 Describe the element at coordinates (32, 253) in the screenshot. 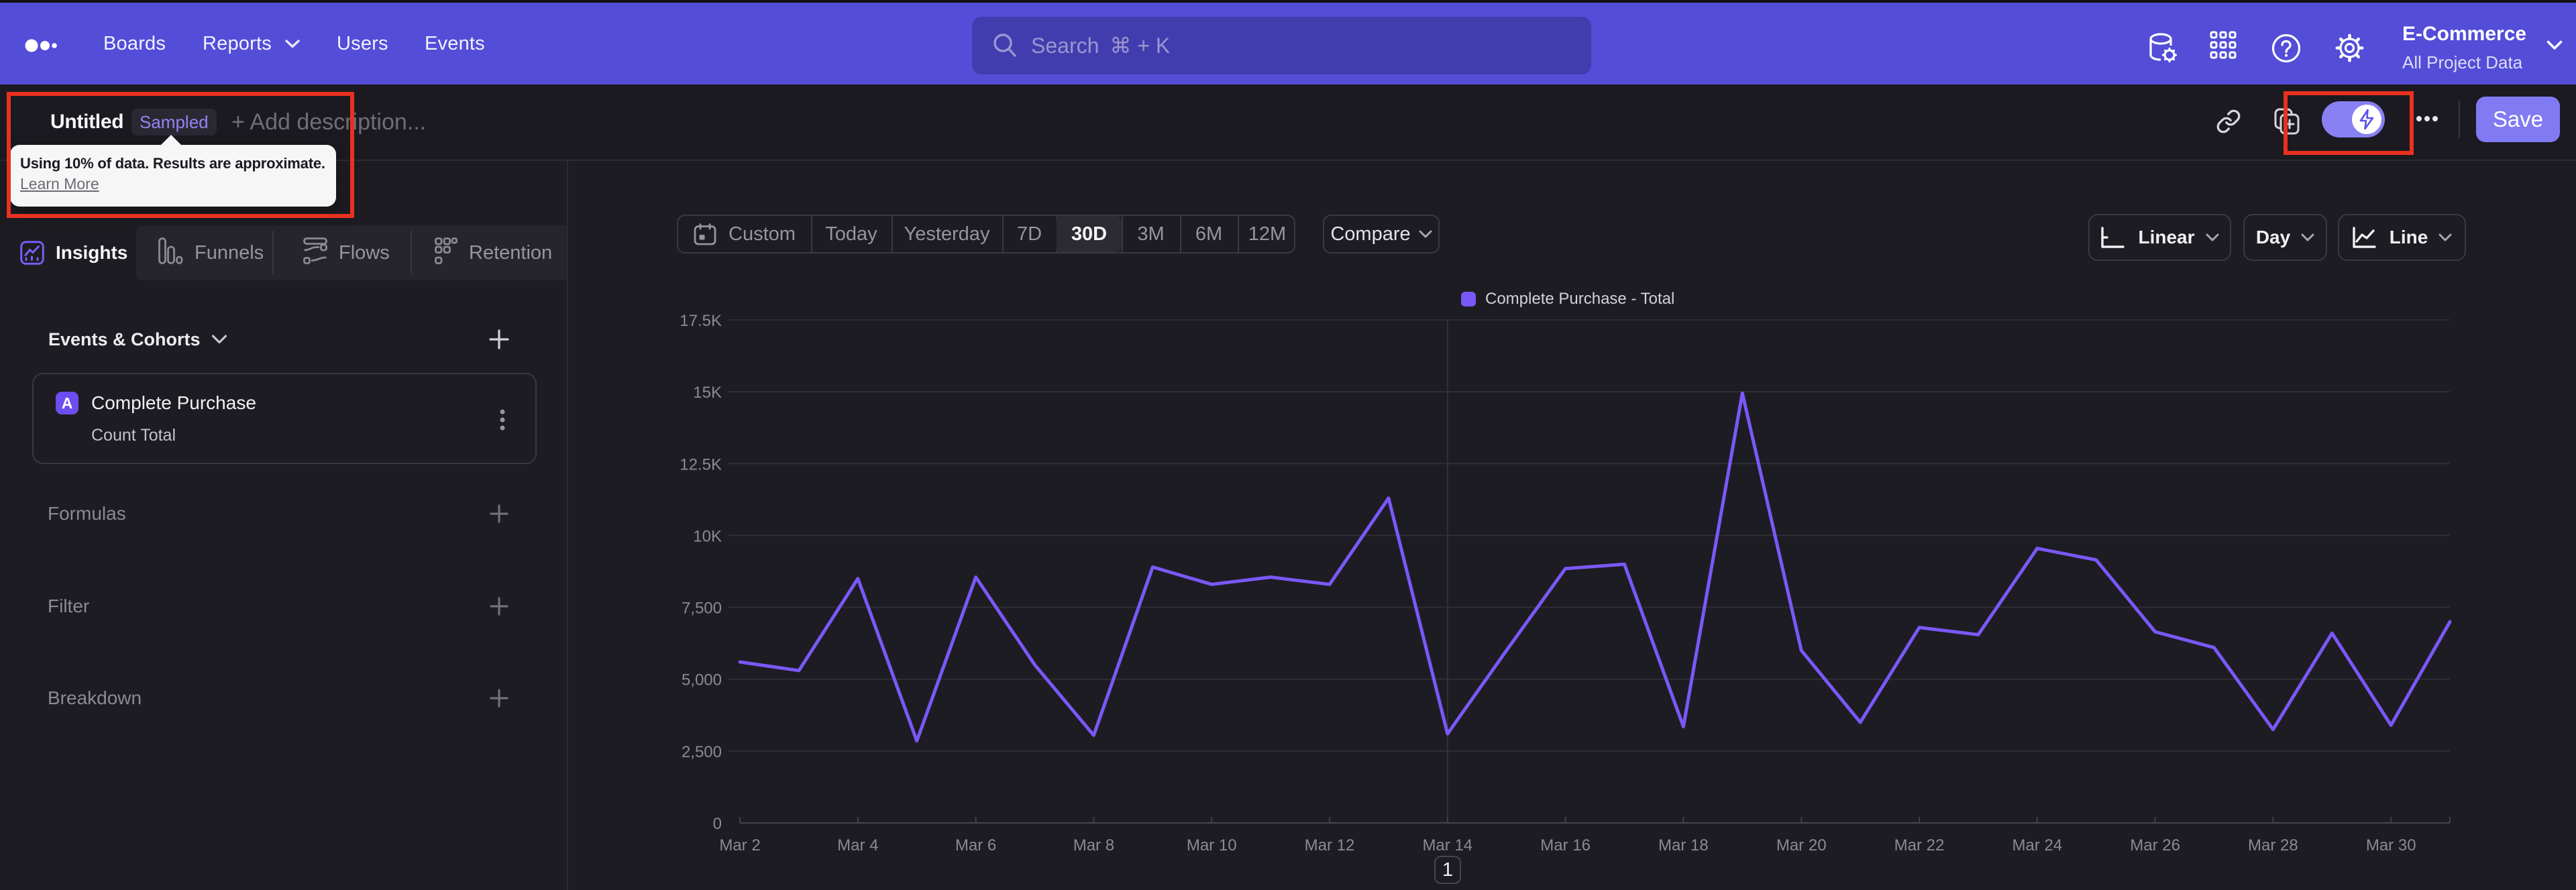

I see `insights-icon` at that location.